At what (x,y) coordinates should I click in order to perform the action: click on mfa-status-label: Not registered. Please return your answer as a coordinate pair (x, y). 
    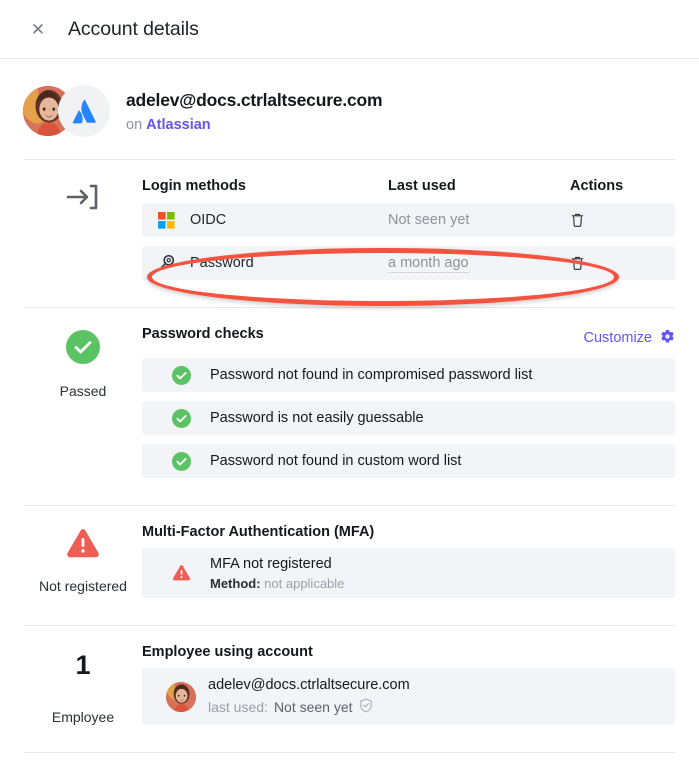
    Looking at the image, I should click on (83, 586).